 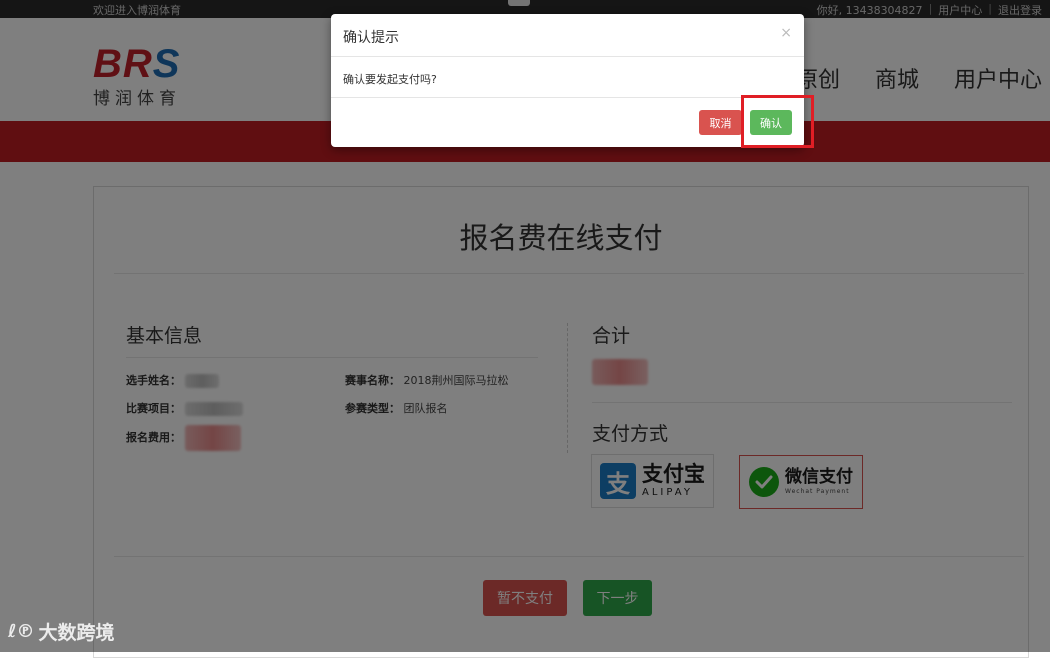 What do you see at coordinates (390, 79) in the screenshot?
I see `dialog-message: 确认要发起支付吗?` at bounding box center [390, 79].